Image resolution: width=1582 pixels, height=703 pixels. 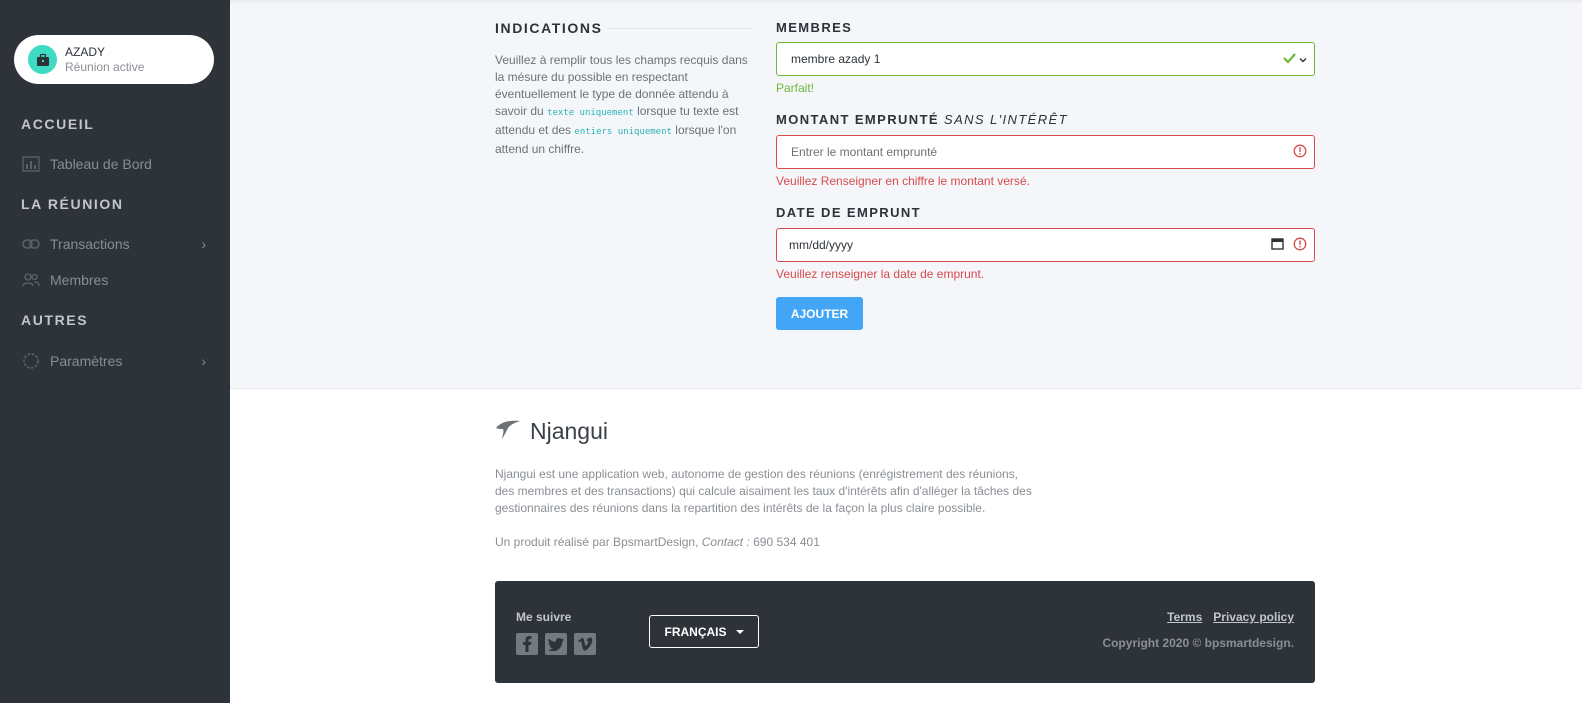 What do you see at coordinates (864, 152) in the screenshot?
I see `montant-placeholder: Entrer le montant emprunté` at bounding box center [864, 152].